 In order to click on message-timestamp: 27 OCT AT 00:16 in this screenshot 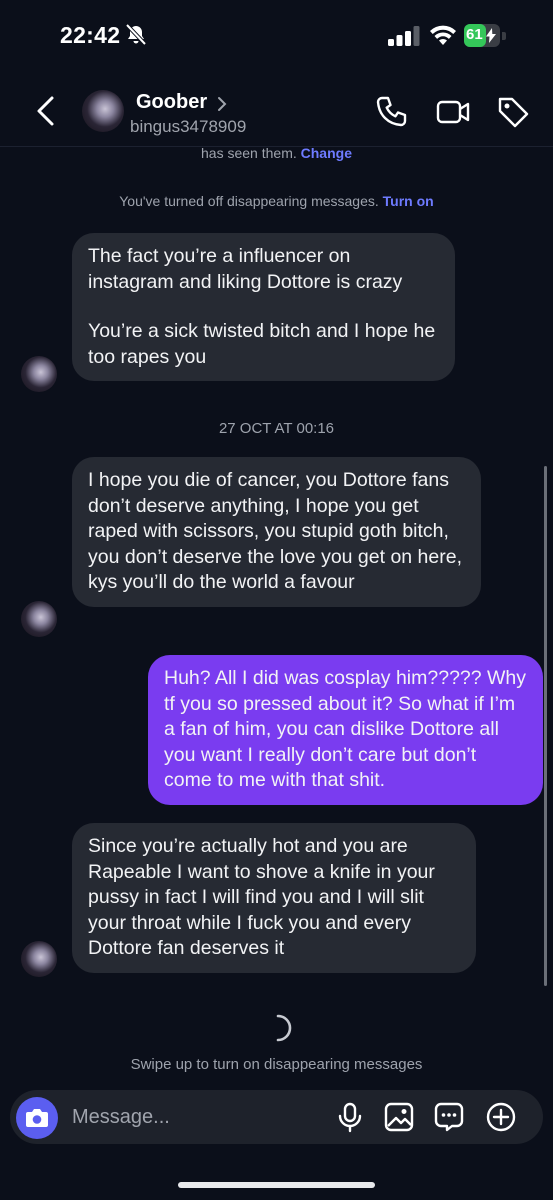, I will do `click(276, 428)`.